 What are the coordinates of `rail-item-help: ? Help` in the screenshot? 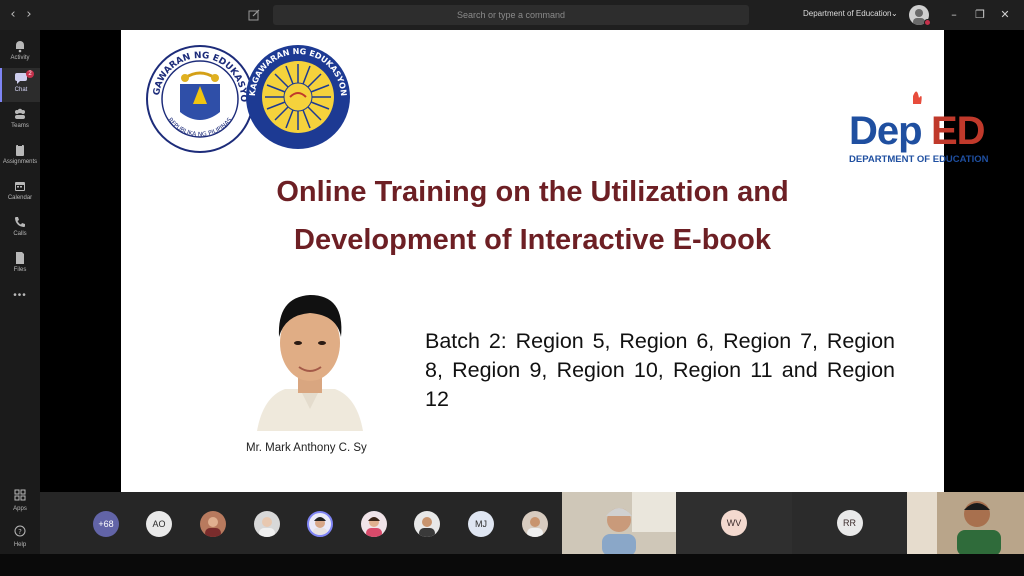 It's located at (20, 536).